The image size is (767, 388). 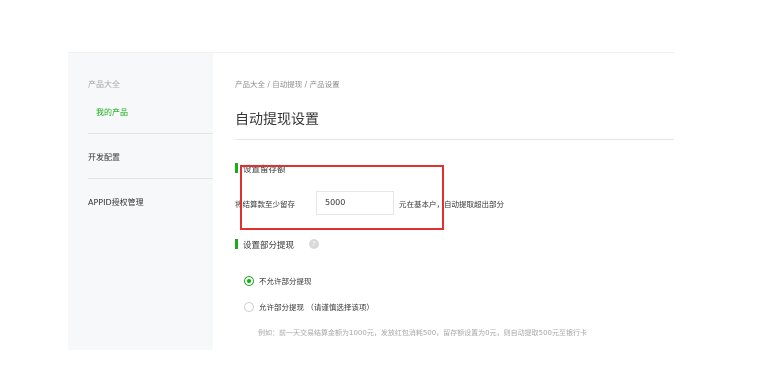 What do you see at coordinates (314, 244) in the screenshot?
I see `question-circle-icon: ?` at bounding box center [314, 244].